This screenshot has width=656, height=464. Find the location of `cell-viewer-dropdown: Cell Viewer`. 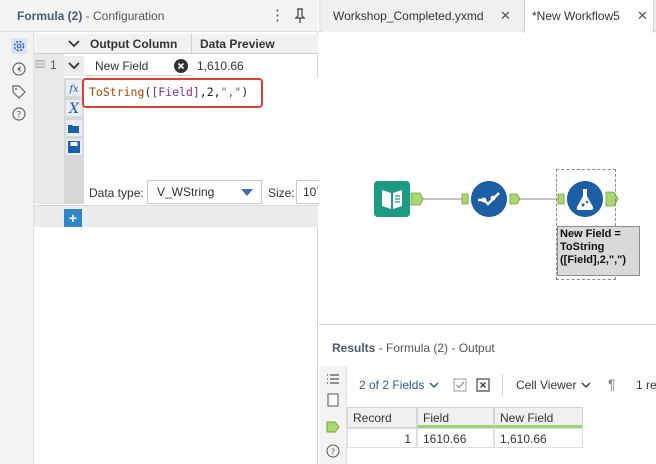

cell-viewer-dropdown: Cell Viewer is located at coordinates (546, 385).